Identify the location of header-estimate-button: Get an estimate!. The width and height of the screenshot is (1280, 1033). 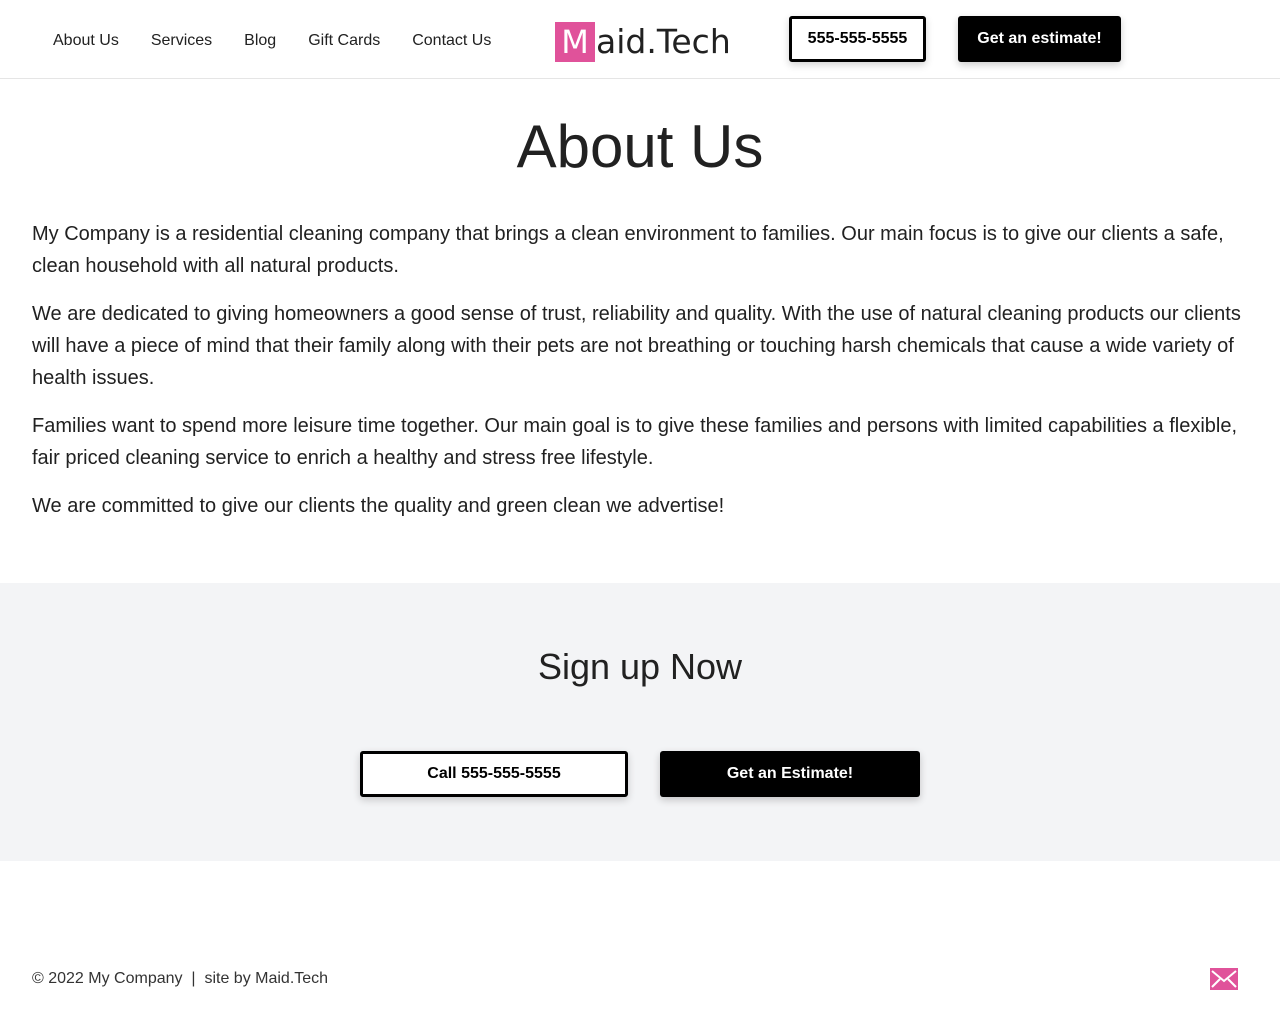
(1039, 39).